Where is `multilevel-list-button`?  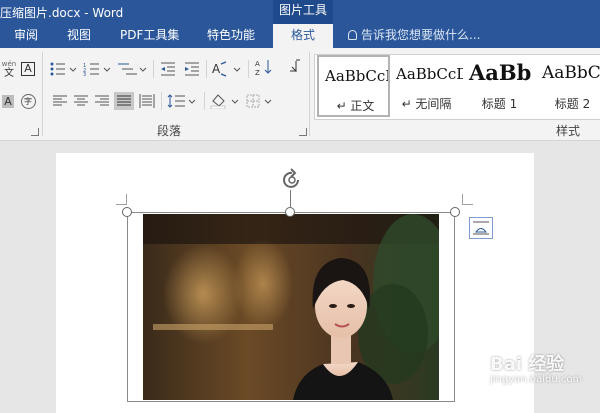 multilevel-list-button is located at coordinates (132, 69).